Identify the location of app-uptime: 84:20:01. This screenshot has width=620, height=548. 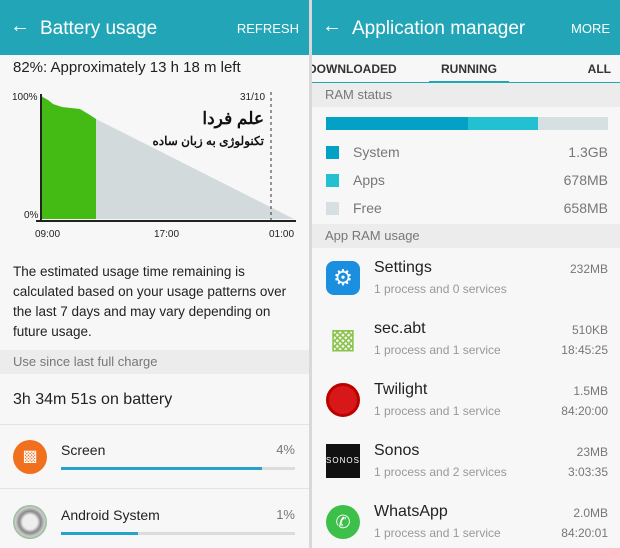
(584, 533).